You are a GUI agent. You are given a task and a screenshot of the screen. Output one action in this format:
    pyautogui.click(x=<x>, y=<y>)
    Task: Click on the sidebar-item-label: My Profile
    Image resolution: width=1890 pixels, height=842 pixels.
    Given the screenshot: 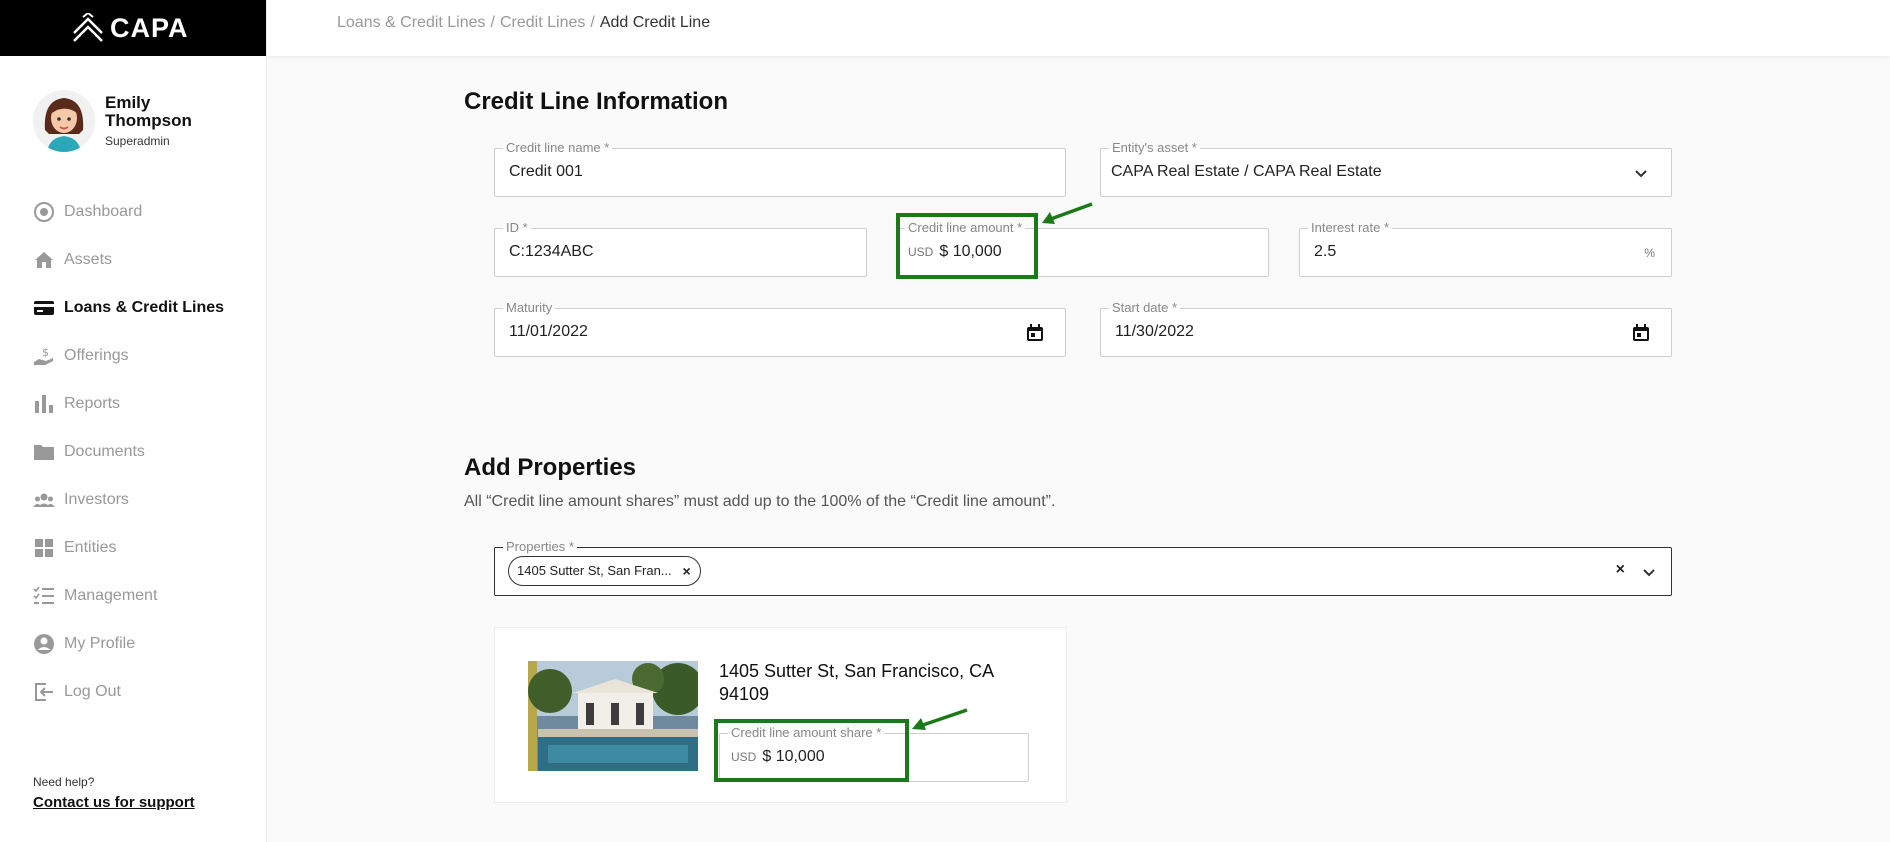 What is the action you would take?
    pyautogui.click(x=100, y=643)
    